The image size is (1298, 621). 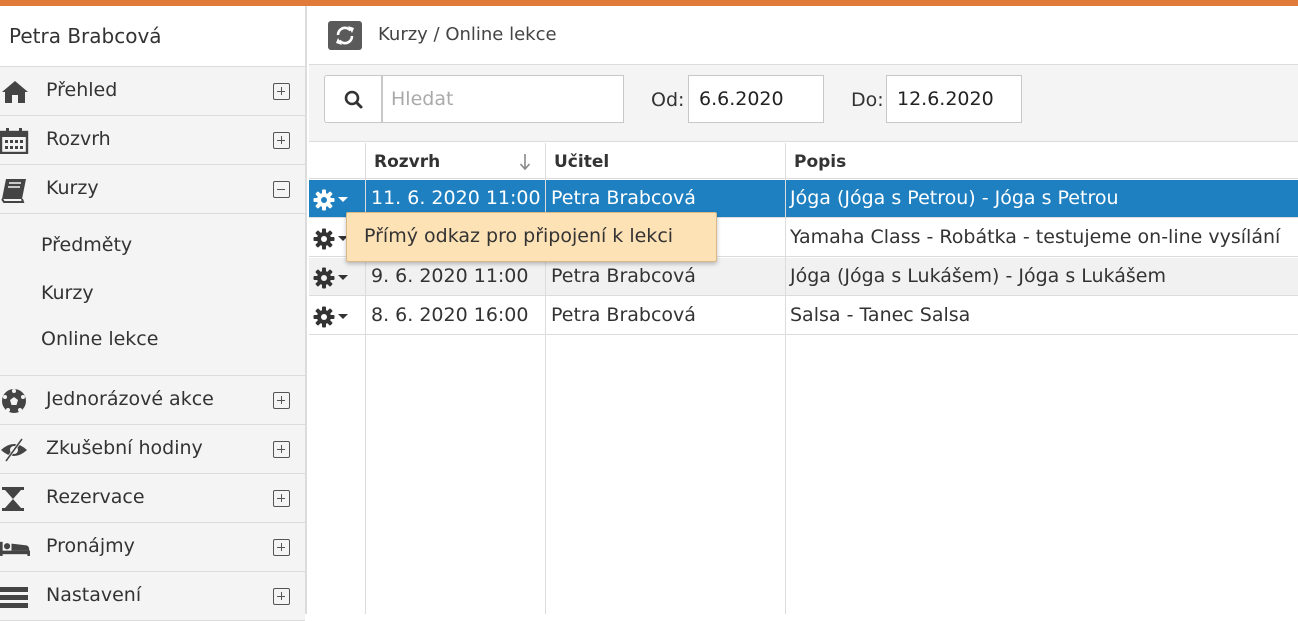 I want to click on eye-slash-icon, so click(x=14, y=450).